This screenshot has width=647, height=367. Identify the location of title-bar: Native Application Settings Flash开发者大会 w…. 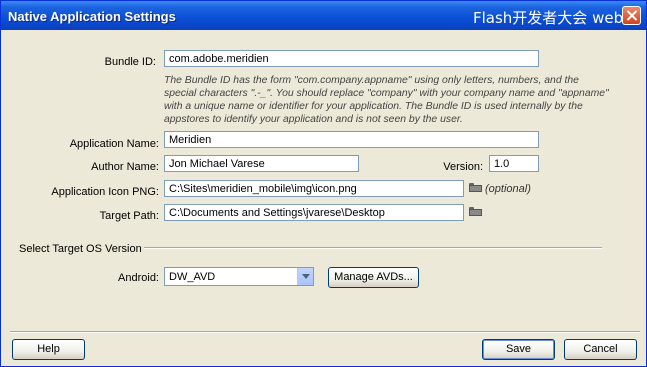
(323, 15).